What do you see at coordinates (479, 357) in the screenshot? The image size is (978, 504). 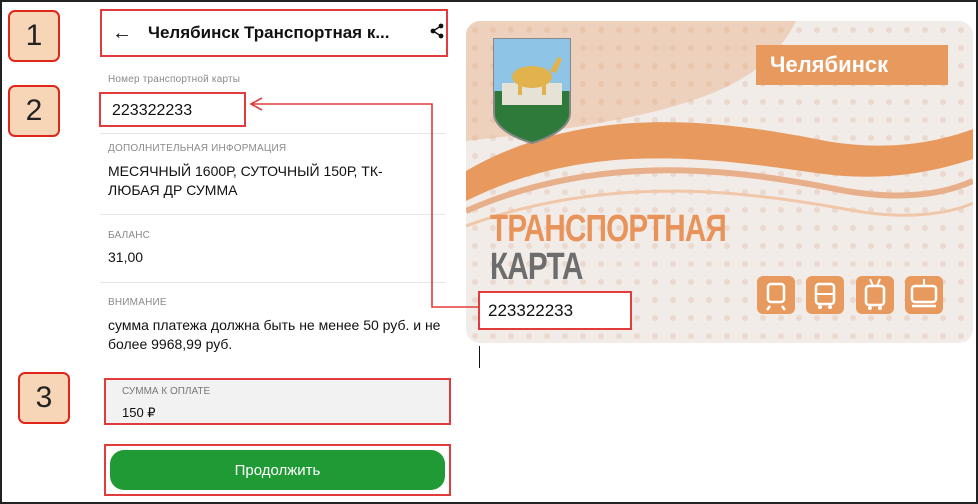 I see `text-cursor` at bounding box center [479, 357].